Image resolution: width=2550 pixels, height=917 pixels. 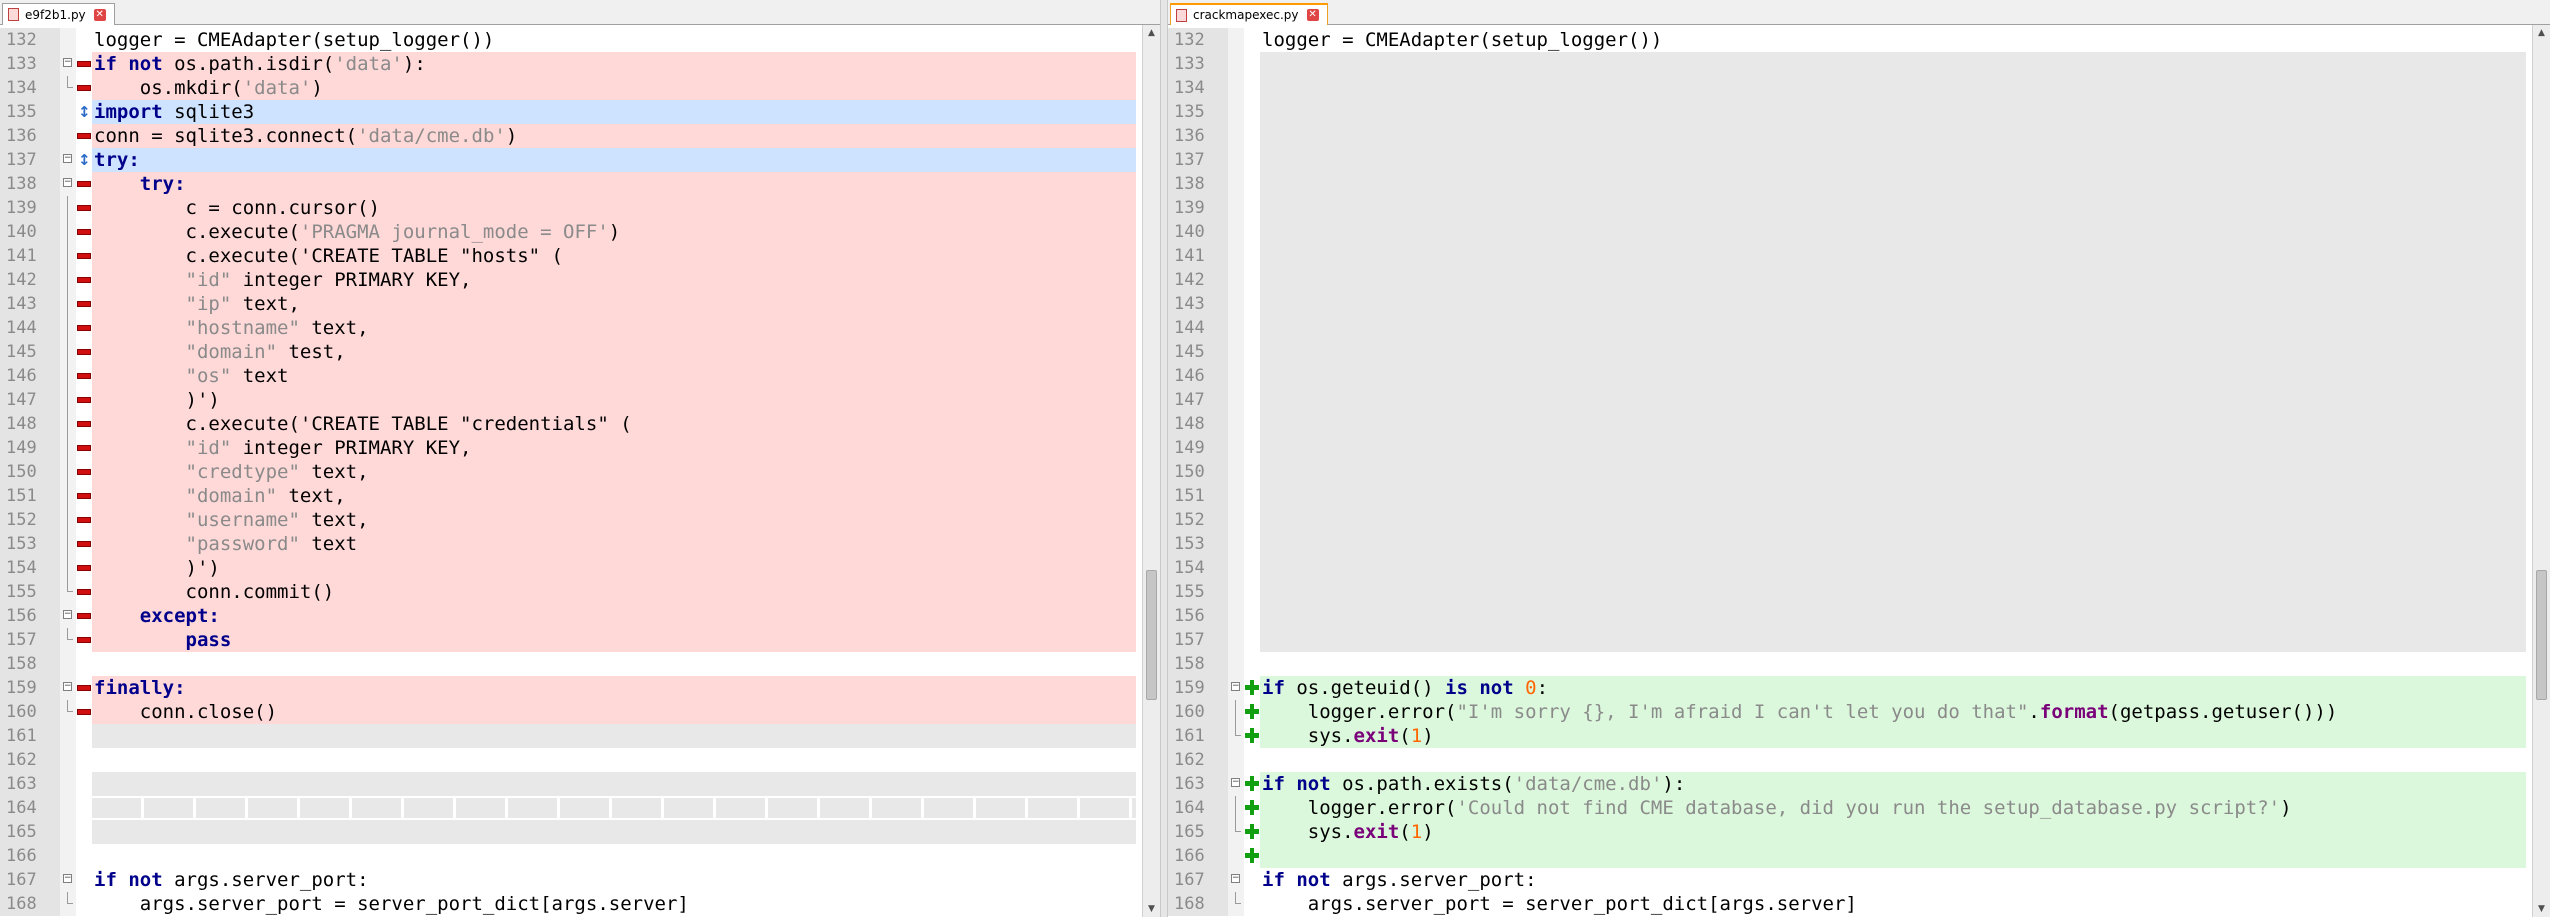 What do you see at coordinates (614, 64) in the screenshot?
I see `code-text: if not os.path.isdir('data'):` at bounding box center [614, 64].